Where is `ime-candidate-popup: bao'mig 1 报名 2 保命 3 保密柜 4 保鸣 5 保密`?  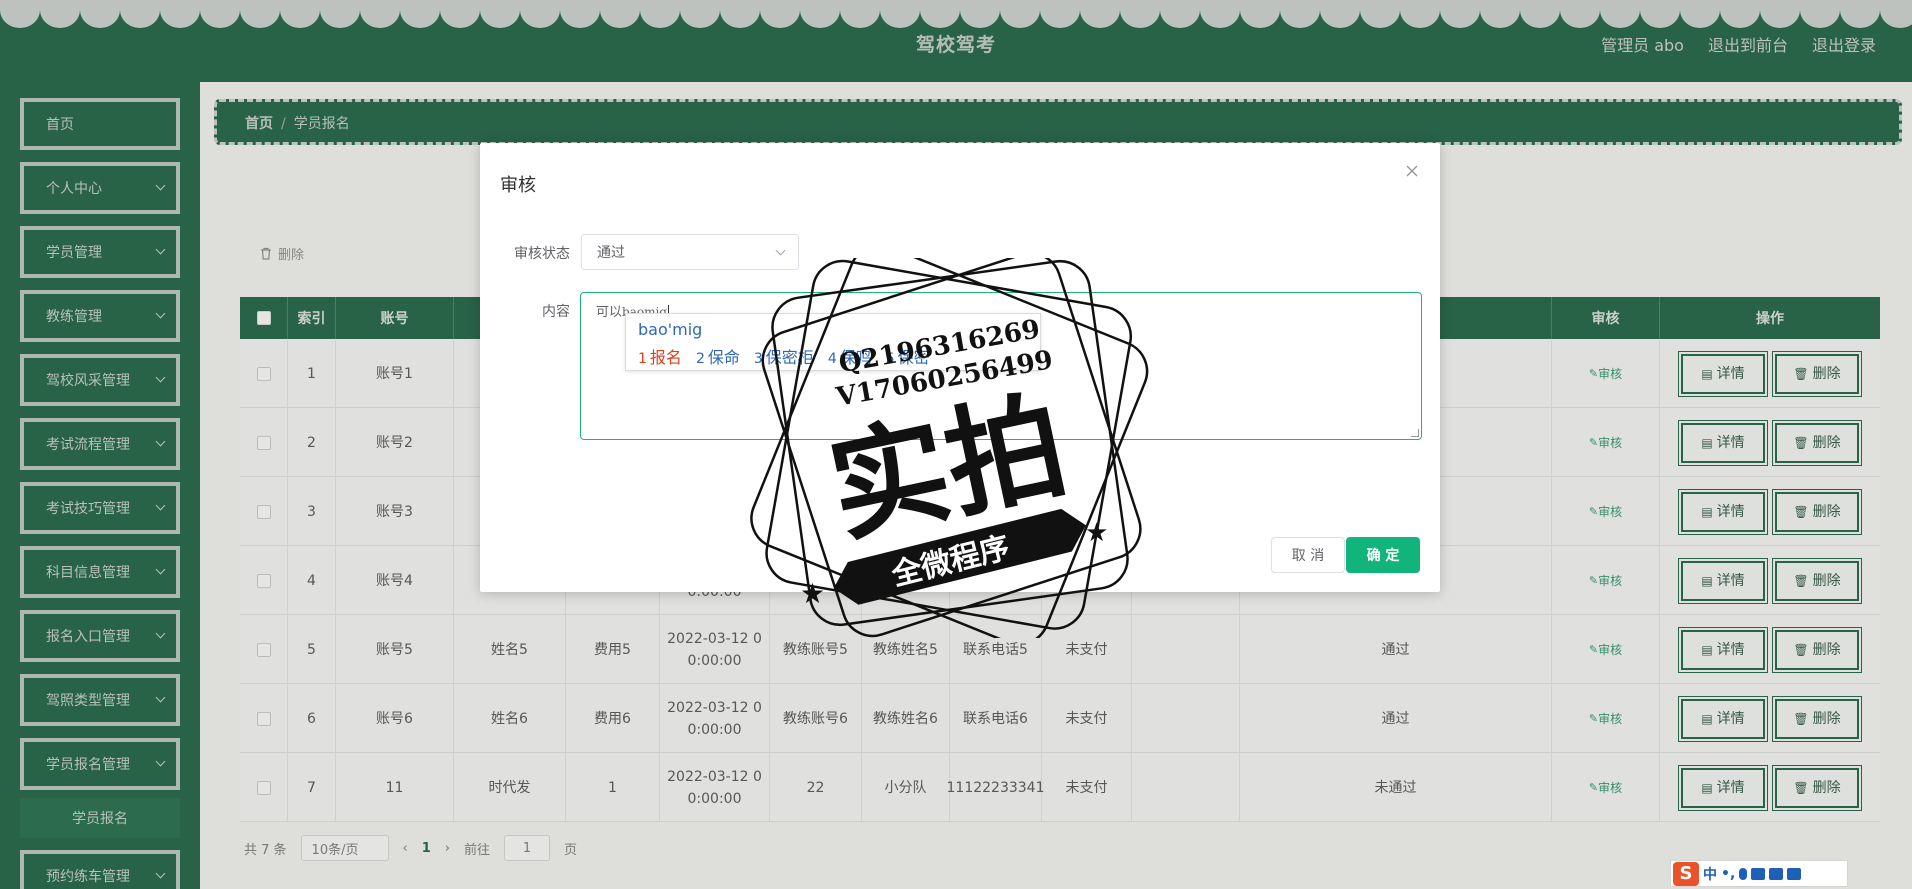
ime-candidate-popup: bao'mig 1 报名 2 保命 3 保密柜 4 保鸣 5 保密 is located at coordinates (833, 342).